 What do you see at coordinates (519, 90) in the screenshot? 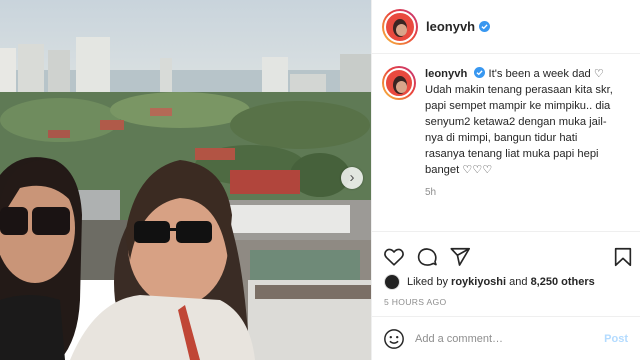
I see `caption-line: Udah makin tenang perasaan kita skr,` at bounding box center [519, 90].